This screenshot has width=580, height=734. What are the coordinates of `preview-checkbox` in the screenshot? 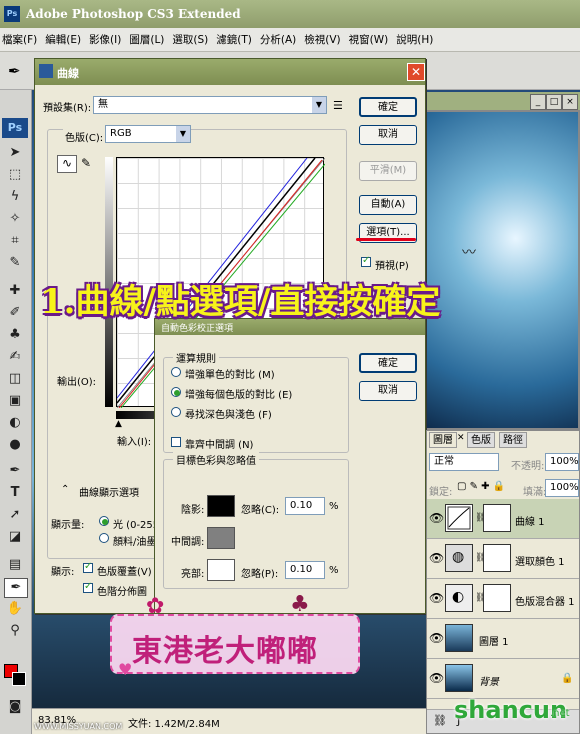 It's located at (366, 261).